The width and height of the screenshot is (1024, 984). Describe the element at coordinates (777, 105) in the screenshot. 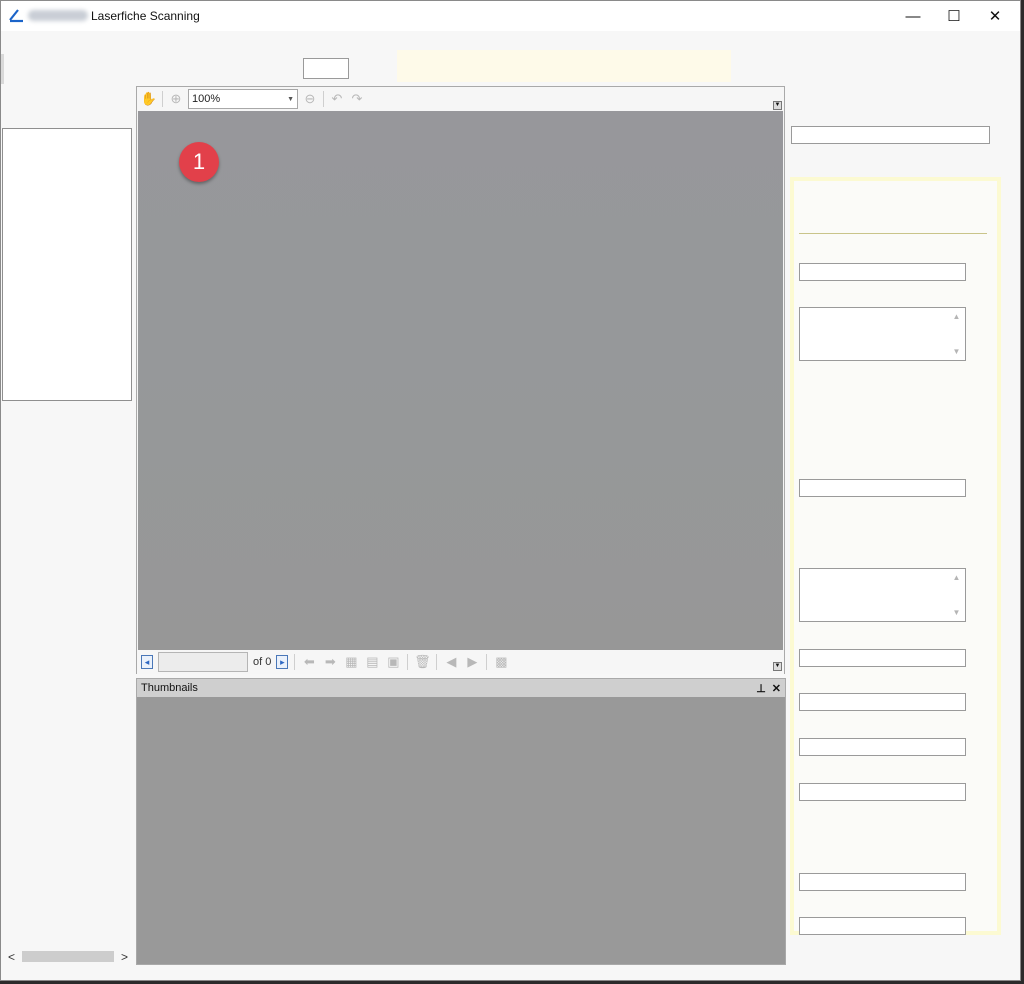

I see `toolbar-overflow-icon: ▼` at that location.